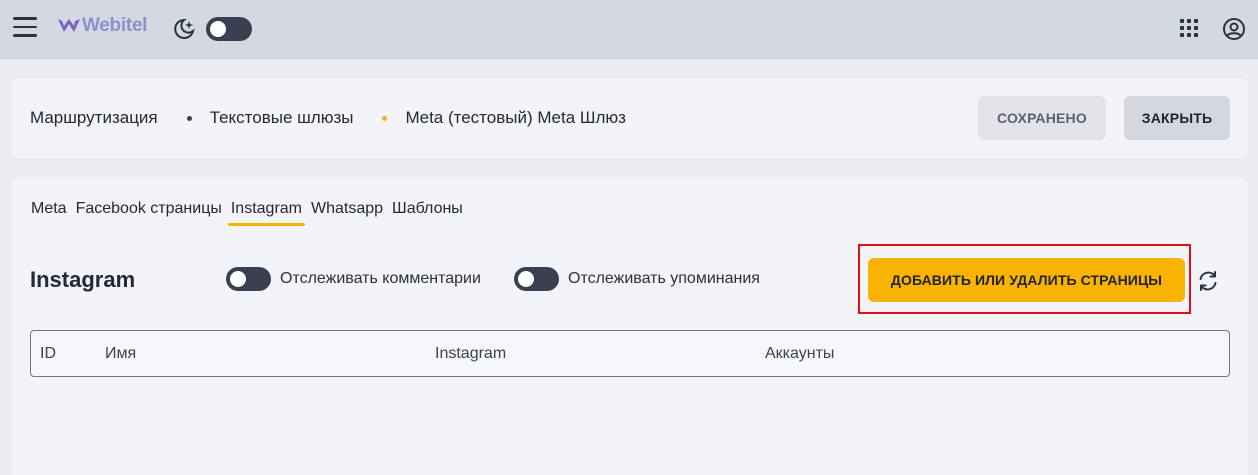  Describe the element at coordinates (1234, 29) in the screenshot. I see `account-icon` at that location.